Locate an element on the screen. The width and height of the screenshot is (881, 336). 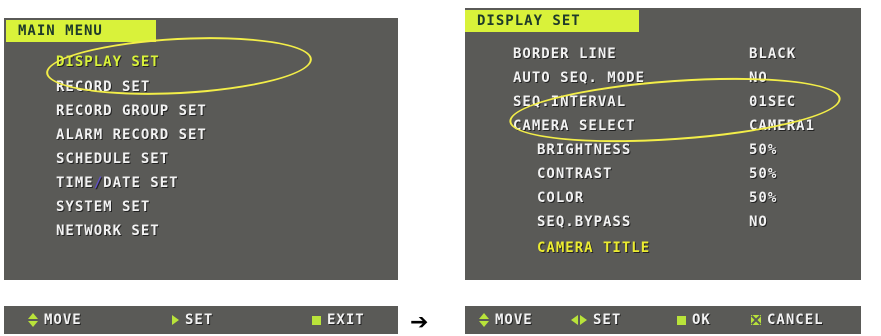
menu-item-record-group-set: RECORD GROUP SET is located at coordinates (131, 111).